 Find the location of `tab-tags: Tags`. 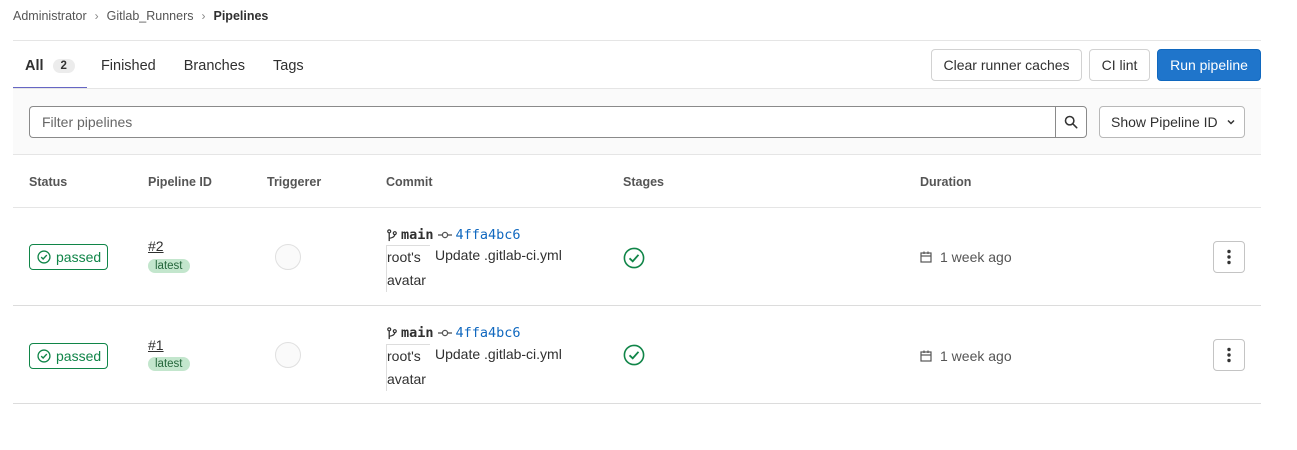

tab-tags: Tags is located at coordinates (288, 66).